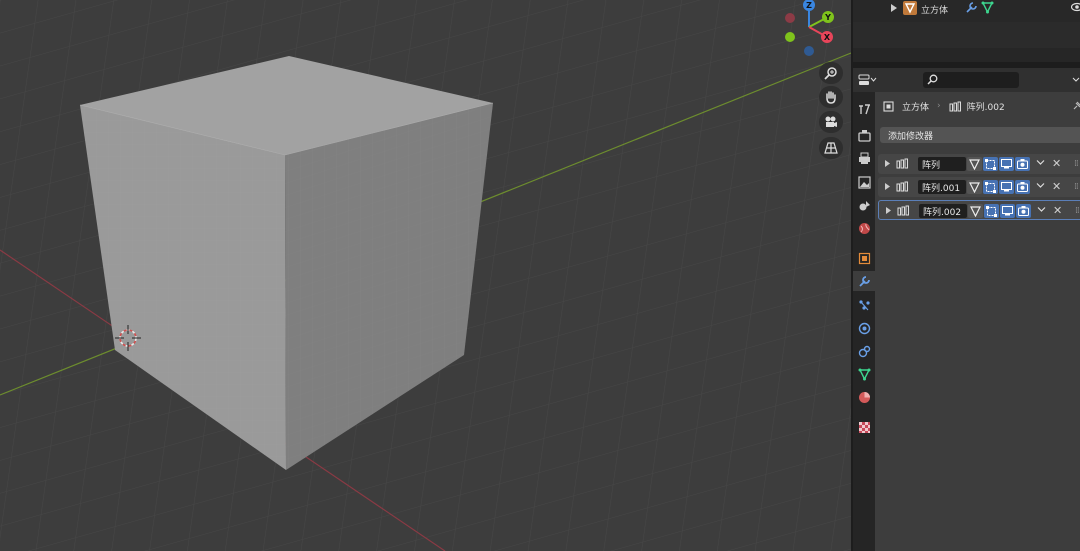 The width and height of the screenshot is (1080, 551). I want to click on zoom-icon, so click(830, 73).